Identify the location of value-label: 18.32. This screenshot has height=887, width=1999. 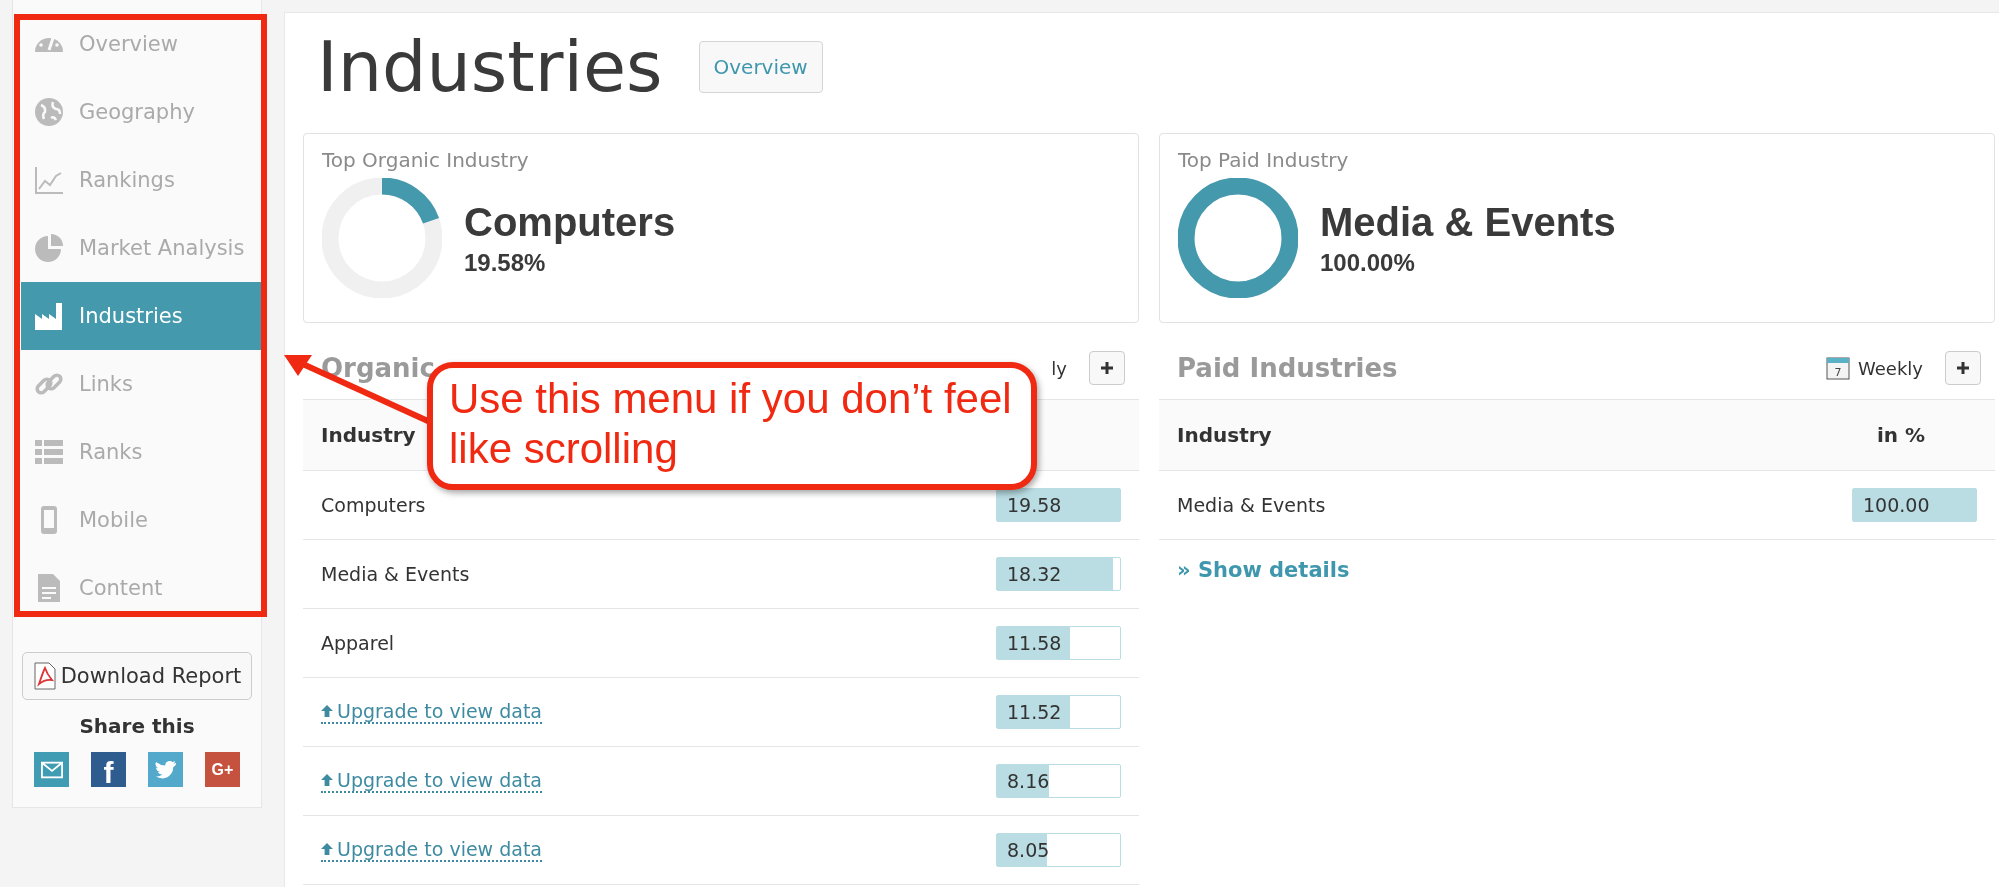
(1034, 574).